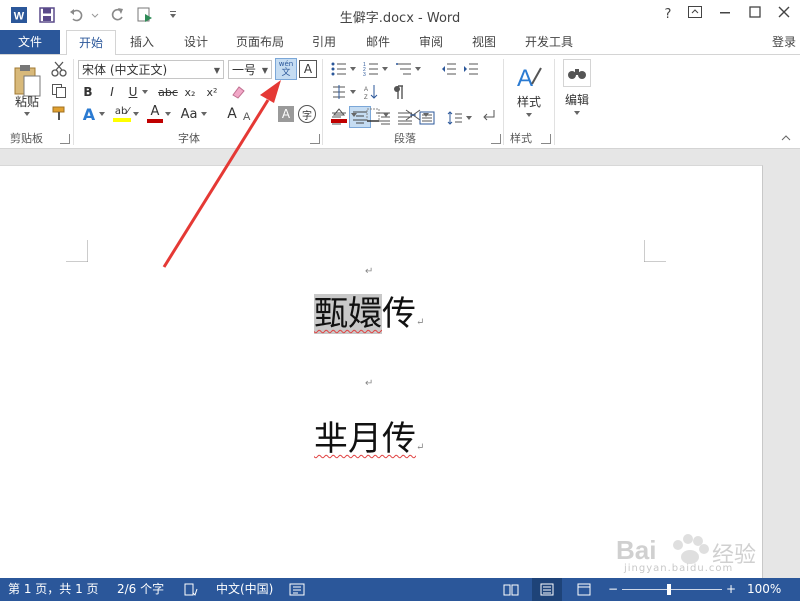 The height and width of the screenshot is (601, 800). What do you see at coordinates (348, 314) in the screenshot?
I see `selected-rare-characters: 甄嬛` at bounding box center [348, 314].